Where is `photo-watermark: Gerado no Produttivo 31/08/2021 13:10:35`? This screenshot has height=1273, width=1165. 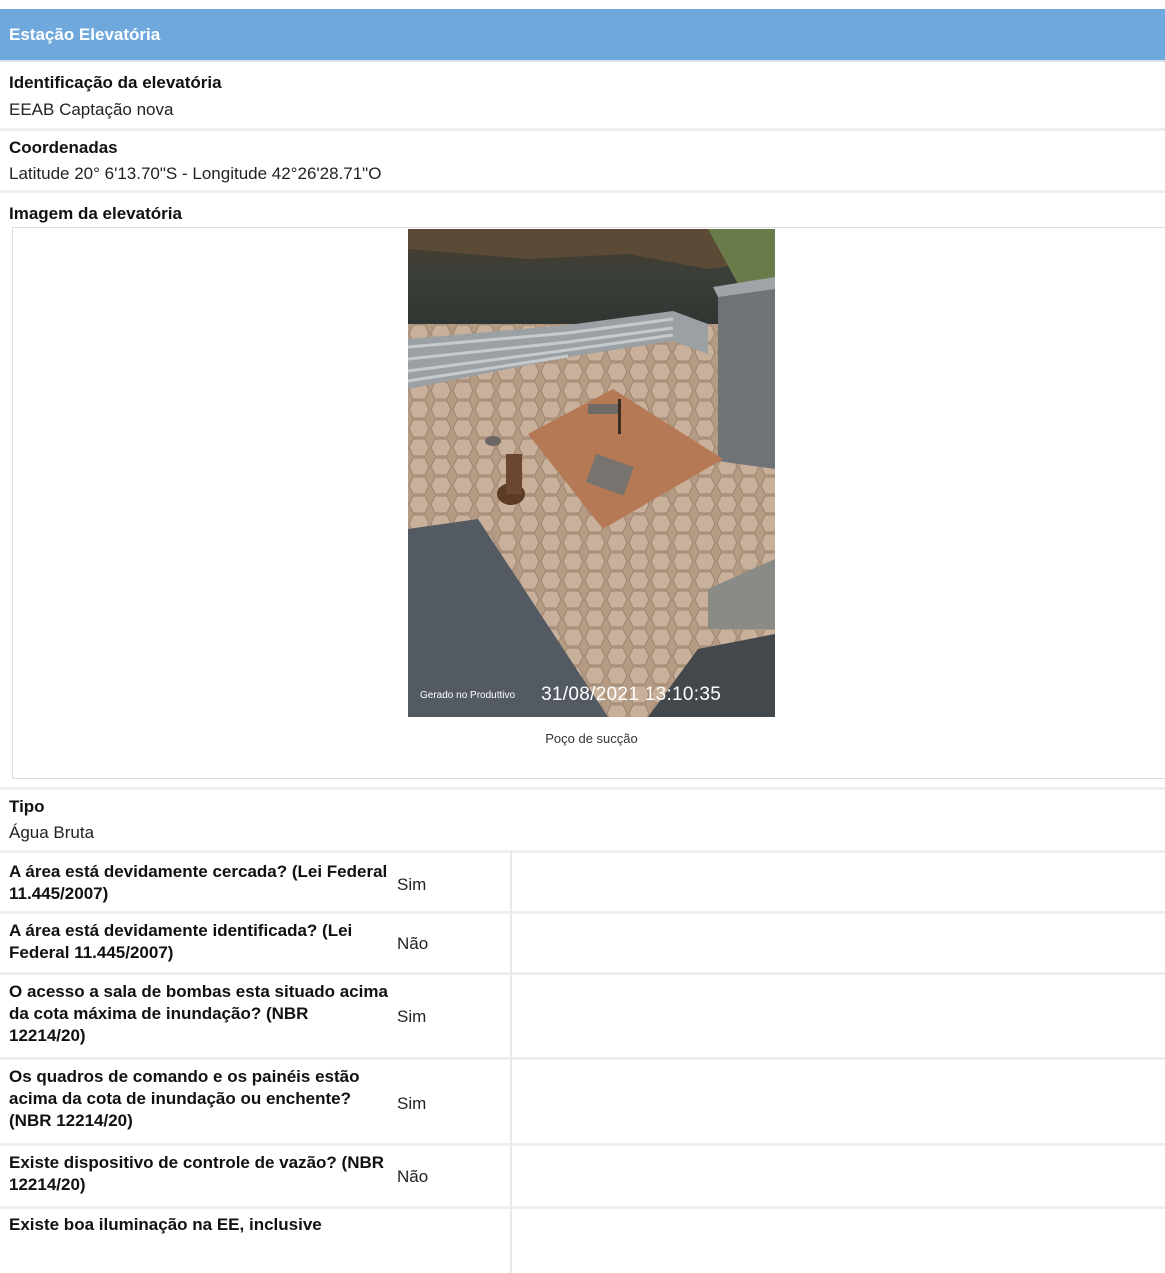 photo-watermark: Gerado no Produttivo 31/08/2021 13:10:35 is located at coordinates (591, 695).